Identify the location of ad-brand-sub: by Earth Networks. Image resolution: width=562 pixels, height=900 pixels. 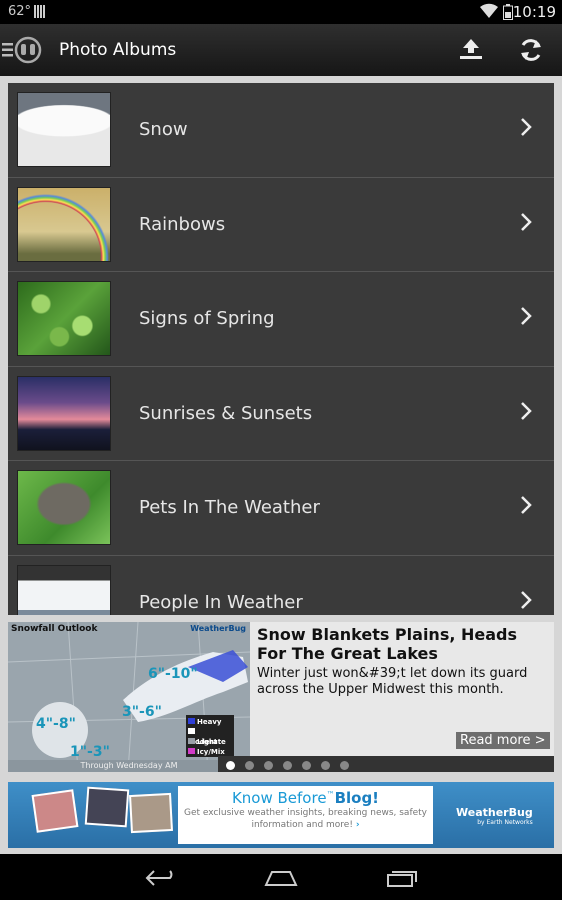
(505, 822).